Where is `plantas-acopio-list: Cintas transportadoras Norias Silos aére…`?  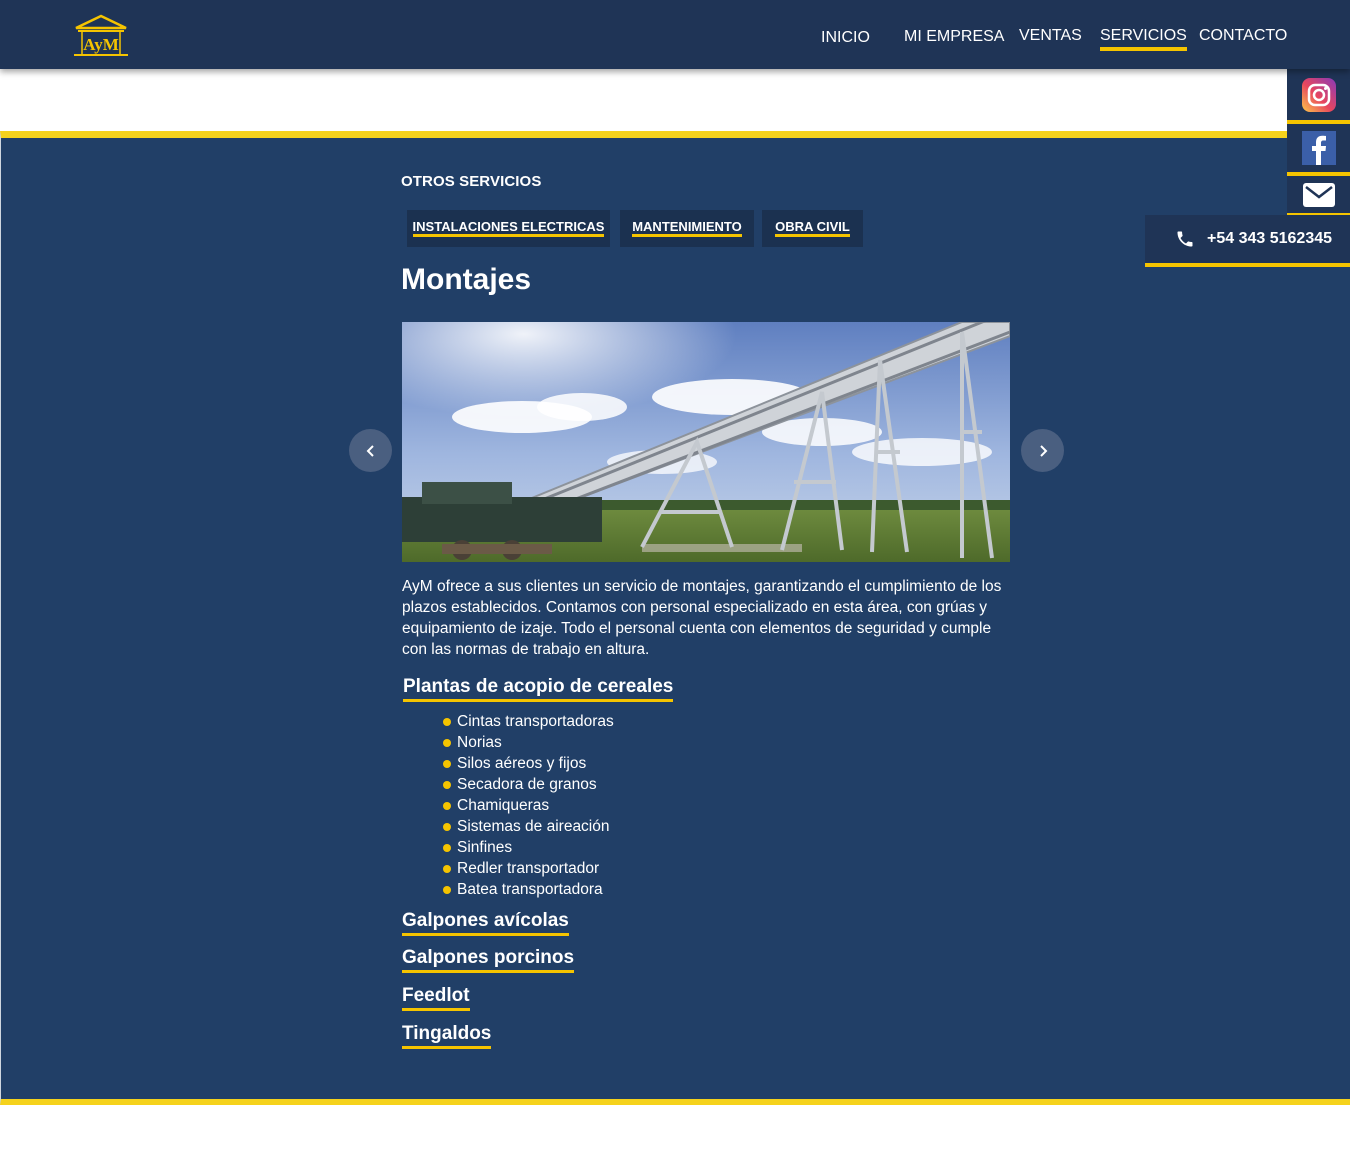 plantas-acopio-list: Cintas transportadoras Norias Silos aére… is located at coordinates (528, 805).